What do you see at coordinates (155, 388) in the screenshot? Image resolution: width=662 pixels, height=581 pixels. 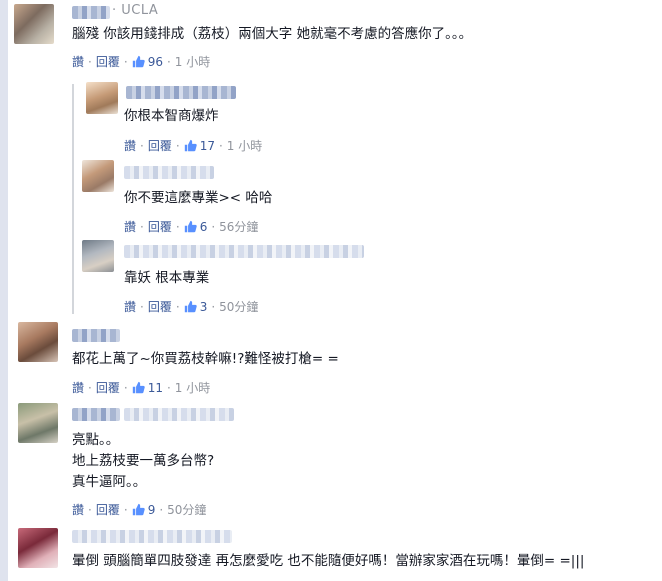 I see `like-count: 11` at bounding box center [155, 388].